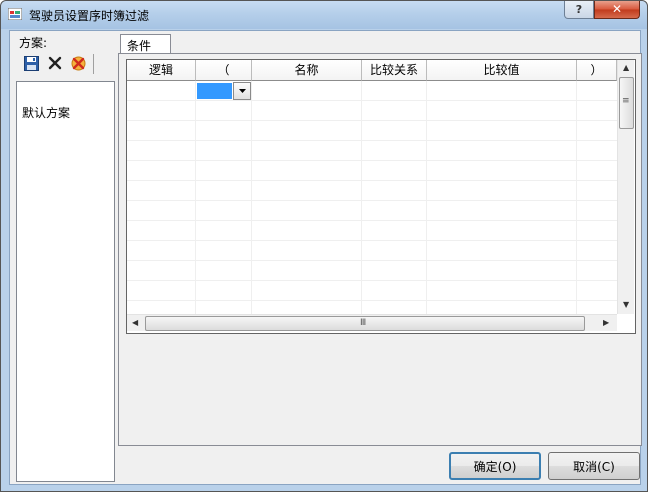  Describe the element at coordinates (161, 70) in the screenshot. I see `column-header-logic: 逻辑` at that location.